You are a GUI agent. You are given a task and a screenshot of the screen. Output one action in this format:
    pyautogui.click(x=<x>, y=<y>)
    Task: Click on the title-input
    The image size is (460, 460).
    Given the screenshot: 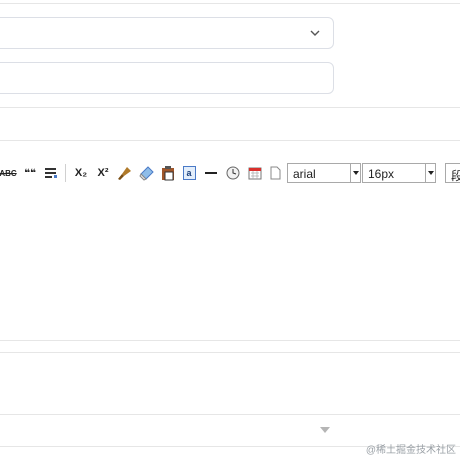 What is the action you would take?
    pyautogui.click(x=167, y=78)
    